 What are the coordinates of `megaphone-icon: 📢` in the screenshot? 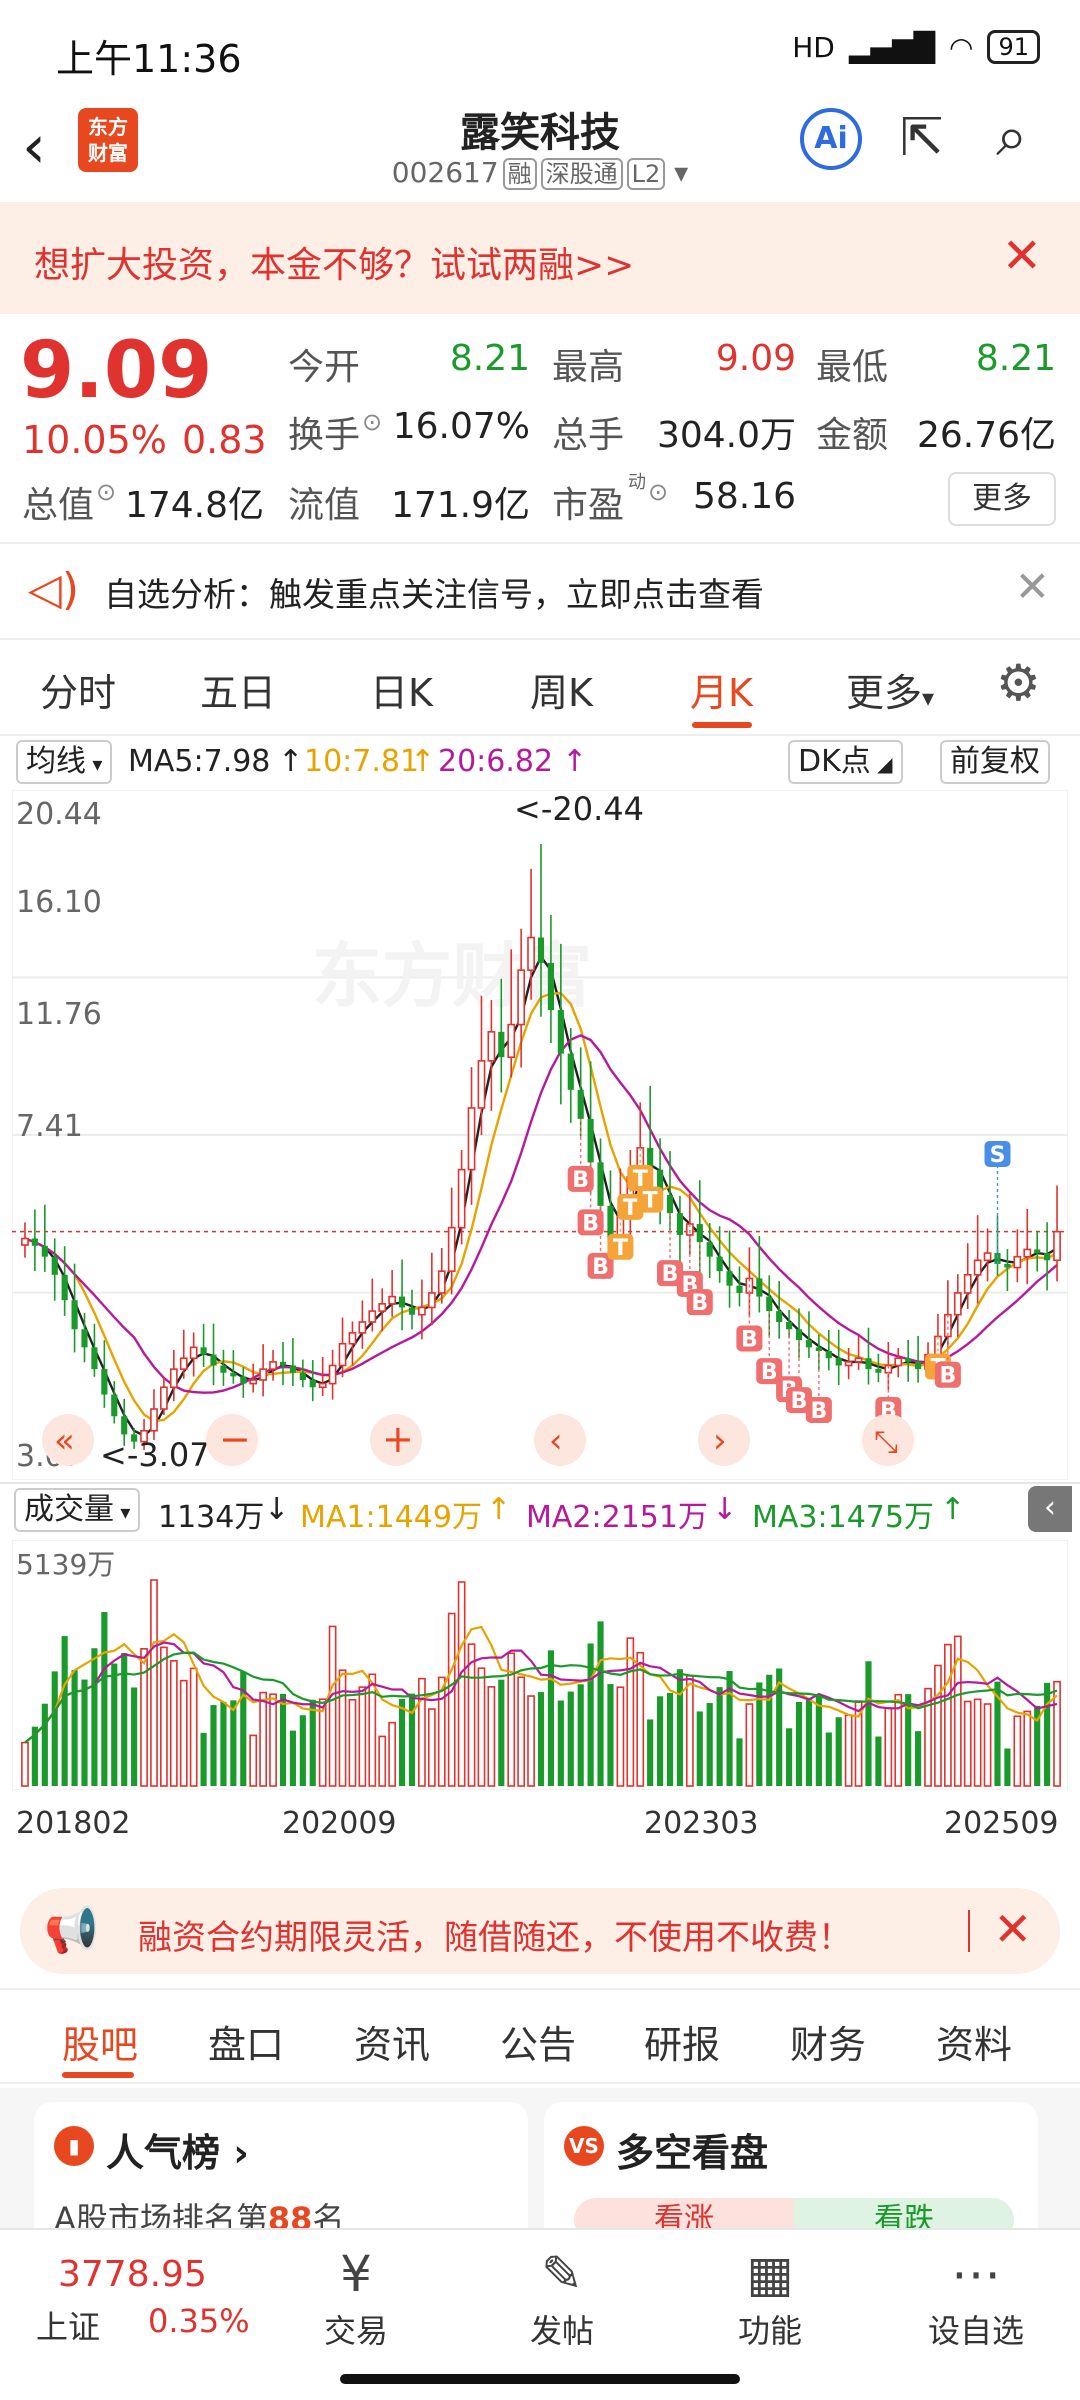 It's located at (71, 1930).